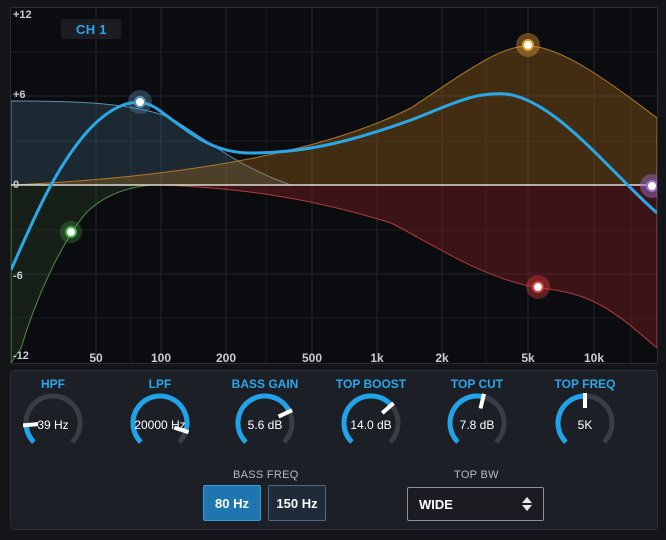 This screenshot has width=666, height=540. Describe the element at coordinates (377, 358) in the screenshot. I see `x-tick-1k: 1k` at that location.